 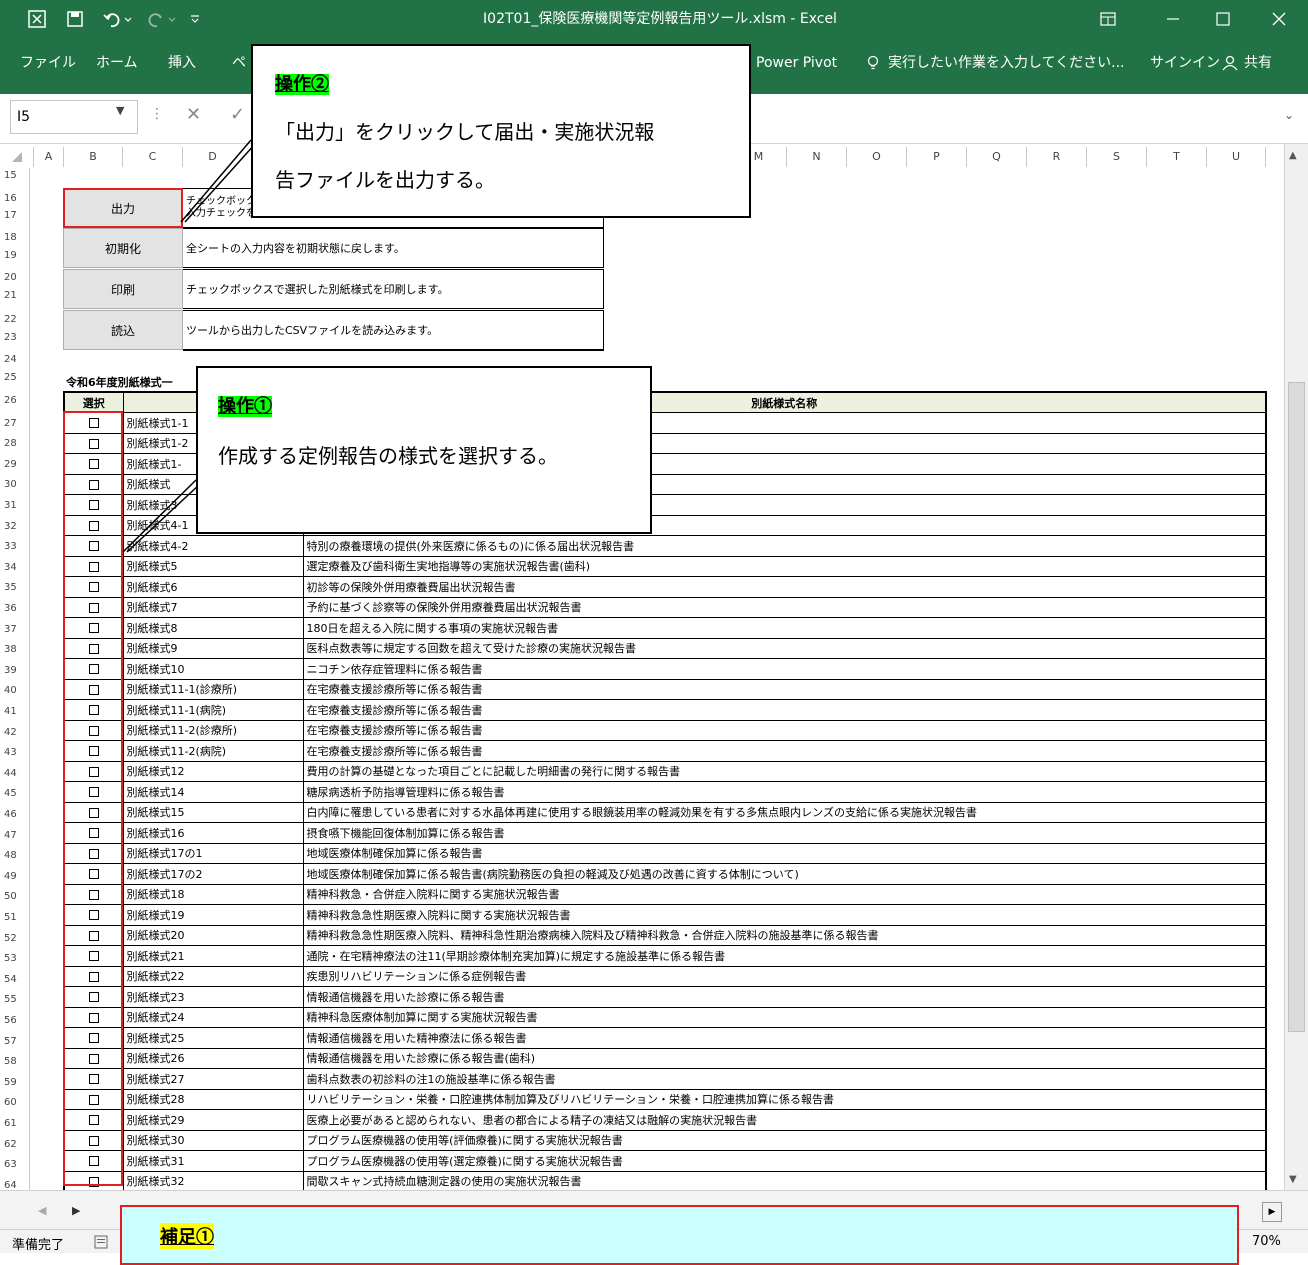 What do you see at coordinates (76, 1210) in the screenshot?
I see `sheet-next-icon: ▶` at bounding box center [76, 1210].